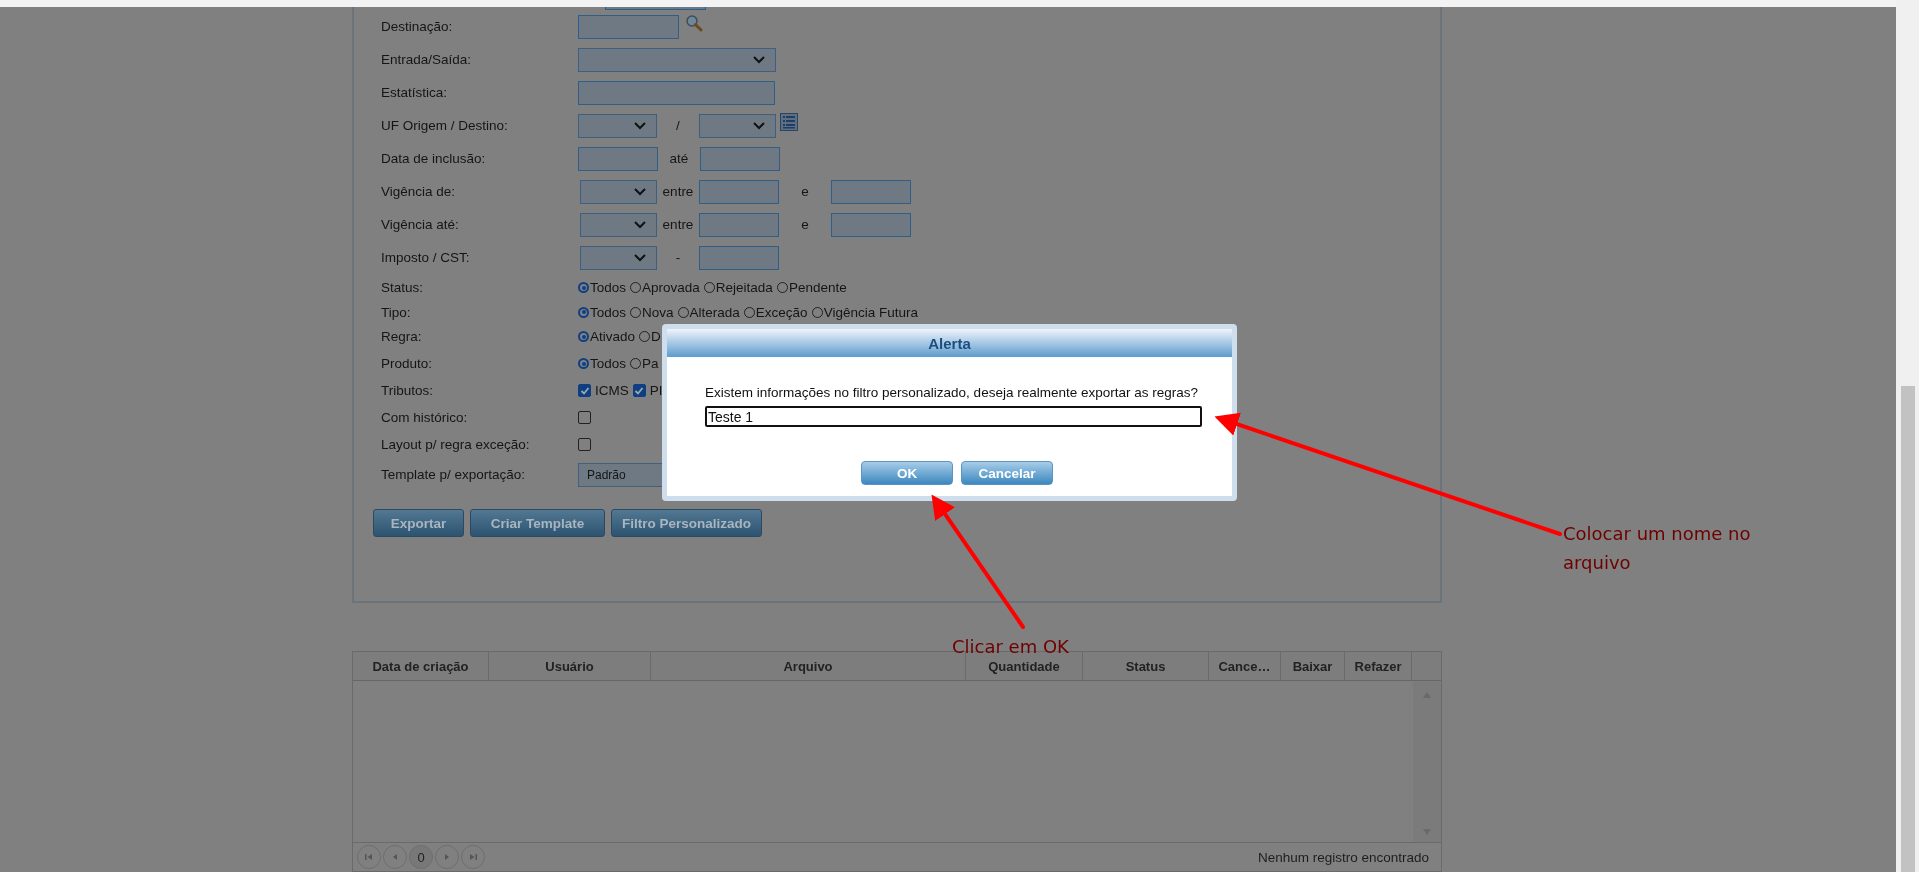 Image resolution: width=1919 pixels, height=872 pixels. What do you see at coordinates (427, 59) in the screenshot?
I see `field-label: Entrada/Saída:` at bounding box center [427, 59].